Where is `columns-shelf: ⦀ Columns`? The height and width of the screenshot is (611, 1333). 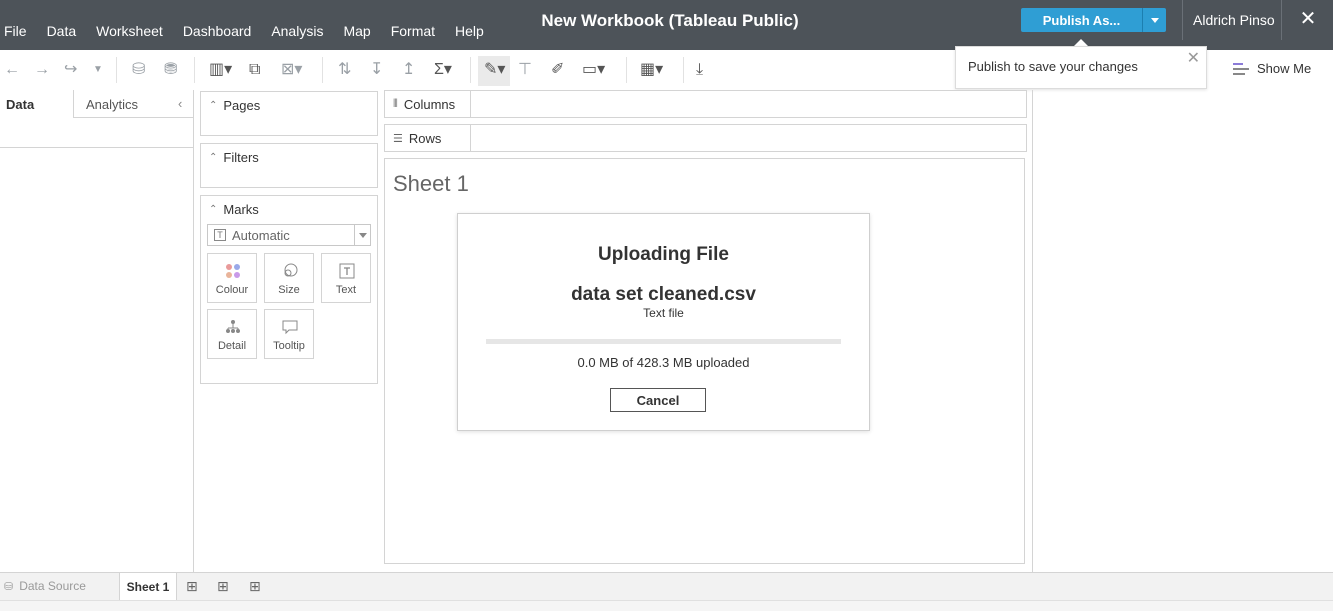
columns-shelf: ⦀ Columns is located at coordinates (705, 104).